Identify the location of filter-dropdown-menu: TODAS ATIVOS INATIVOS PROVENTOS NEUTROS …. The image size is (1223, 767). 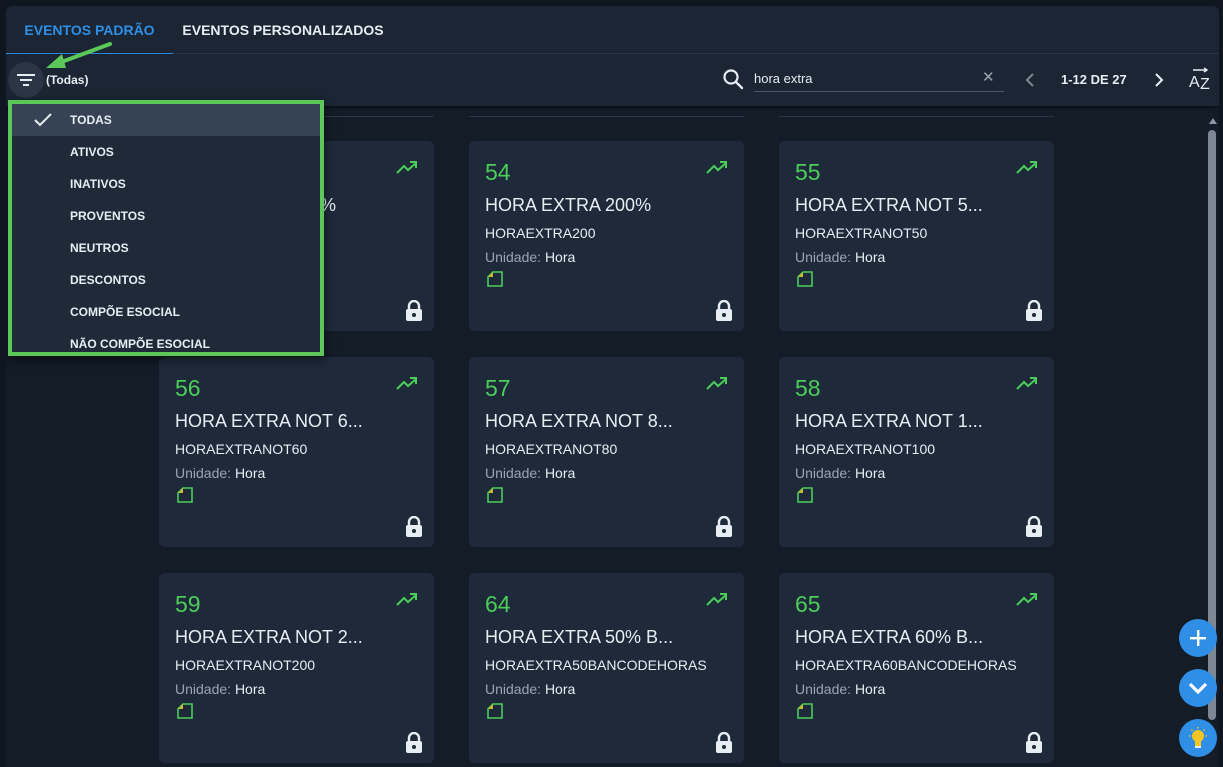
(166, 228).